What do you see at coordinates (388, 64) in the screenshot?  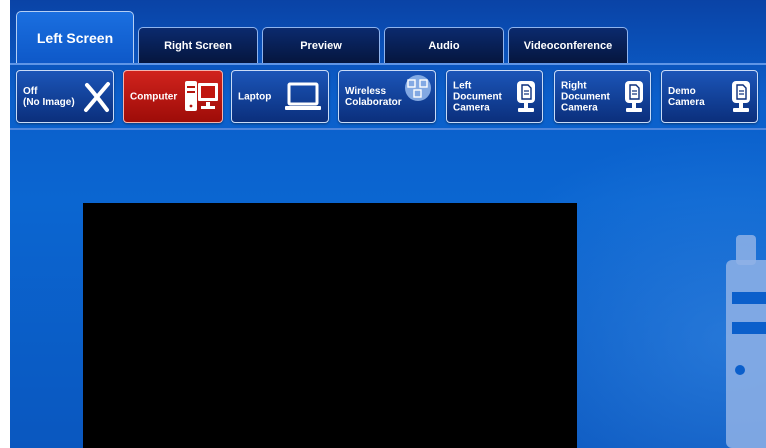 I see `tab-divider` at bounding box center [388, 64].